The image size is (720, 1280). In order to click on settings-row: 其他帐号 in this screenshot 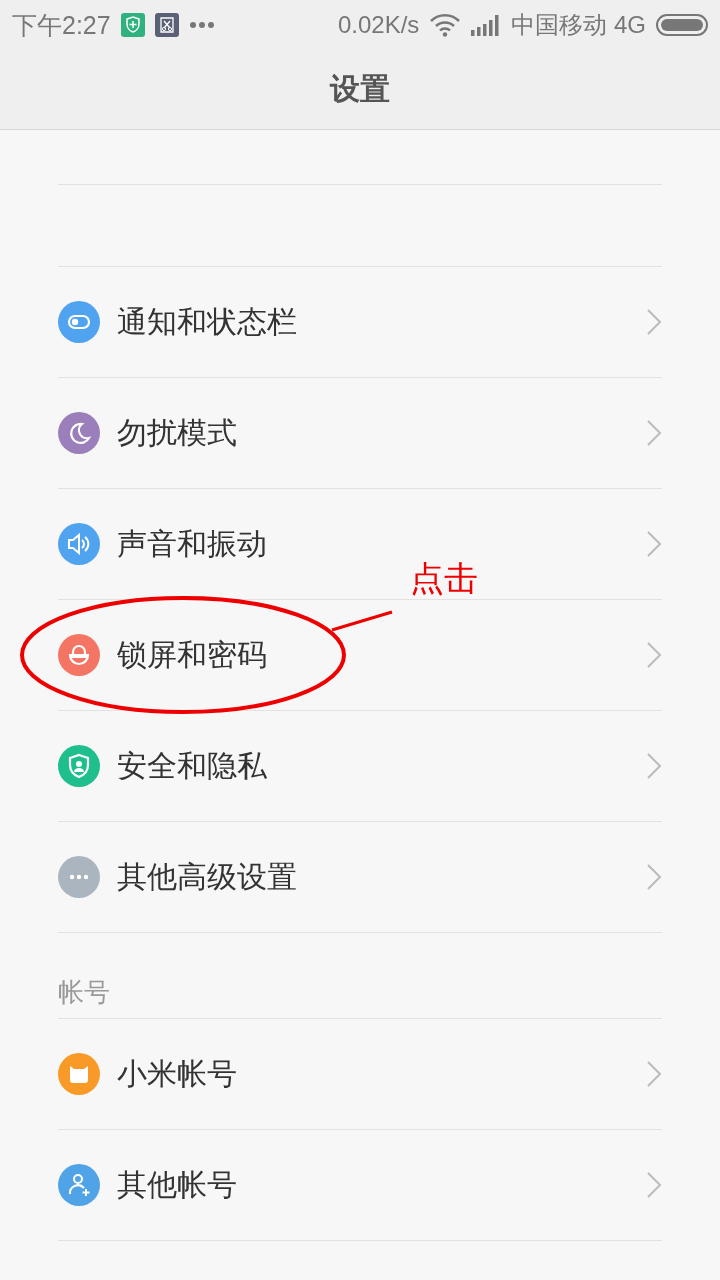, I will do `click(360, 1185)`.